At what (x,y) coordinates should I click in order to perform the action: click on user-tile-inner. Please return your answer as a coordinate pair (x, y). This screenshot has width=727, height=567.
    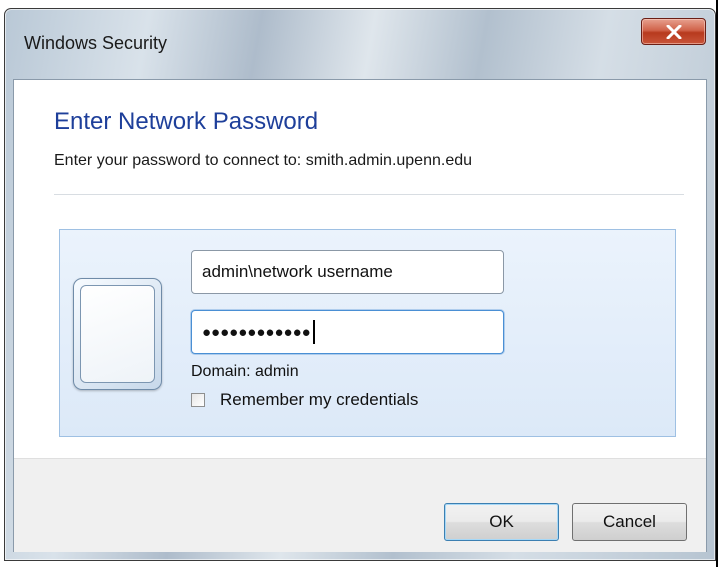
    Looking at the image, I should click on (117, 334).